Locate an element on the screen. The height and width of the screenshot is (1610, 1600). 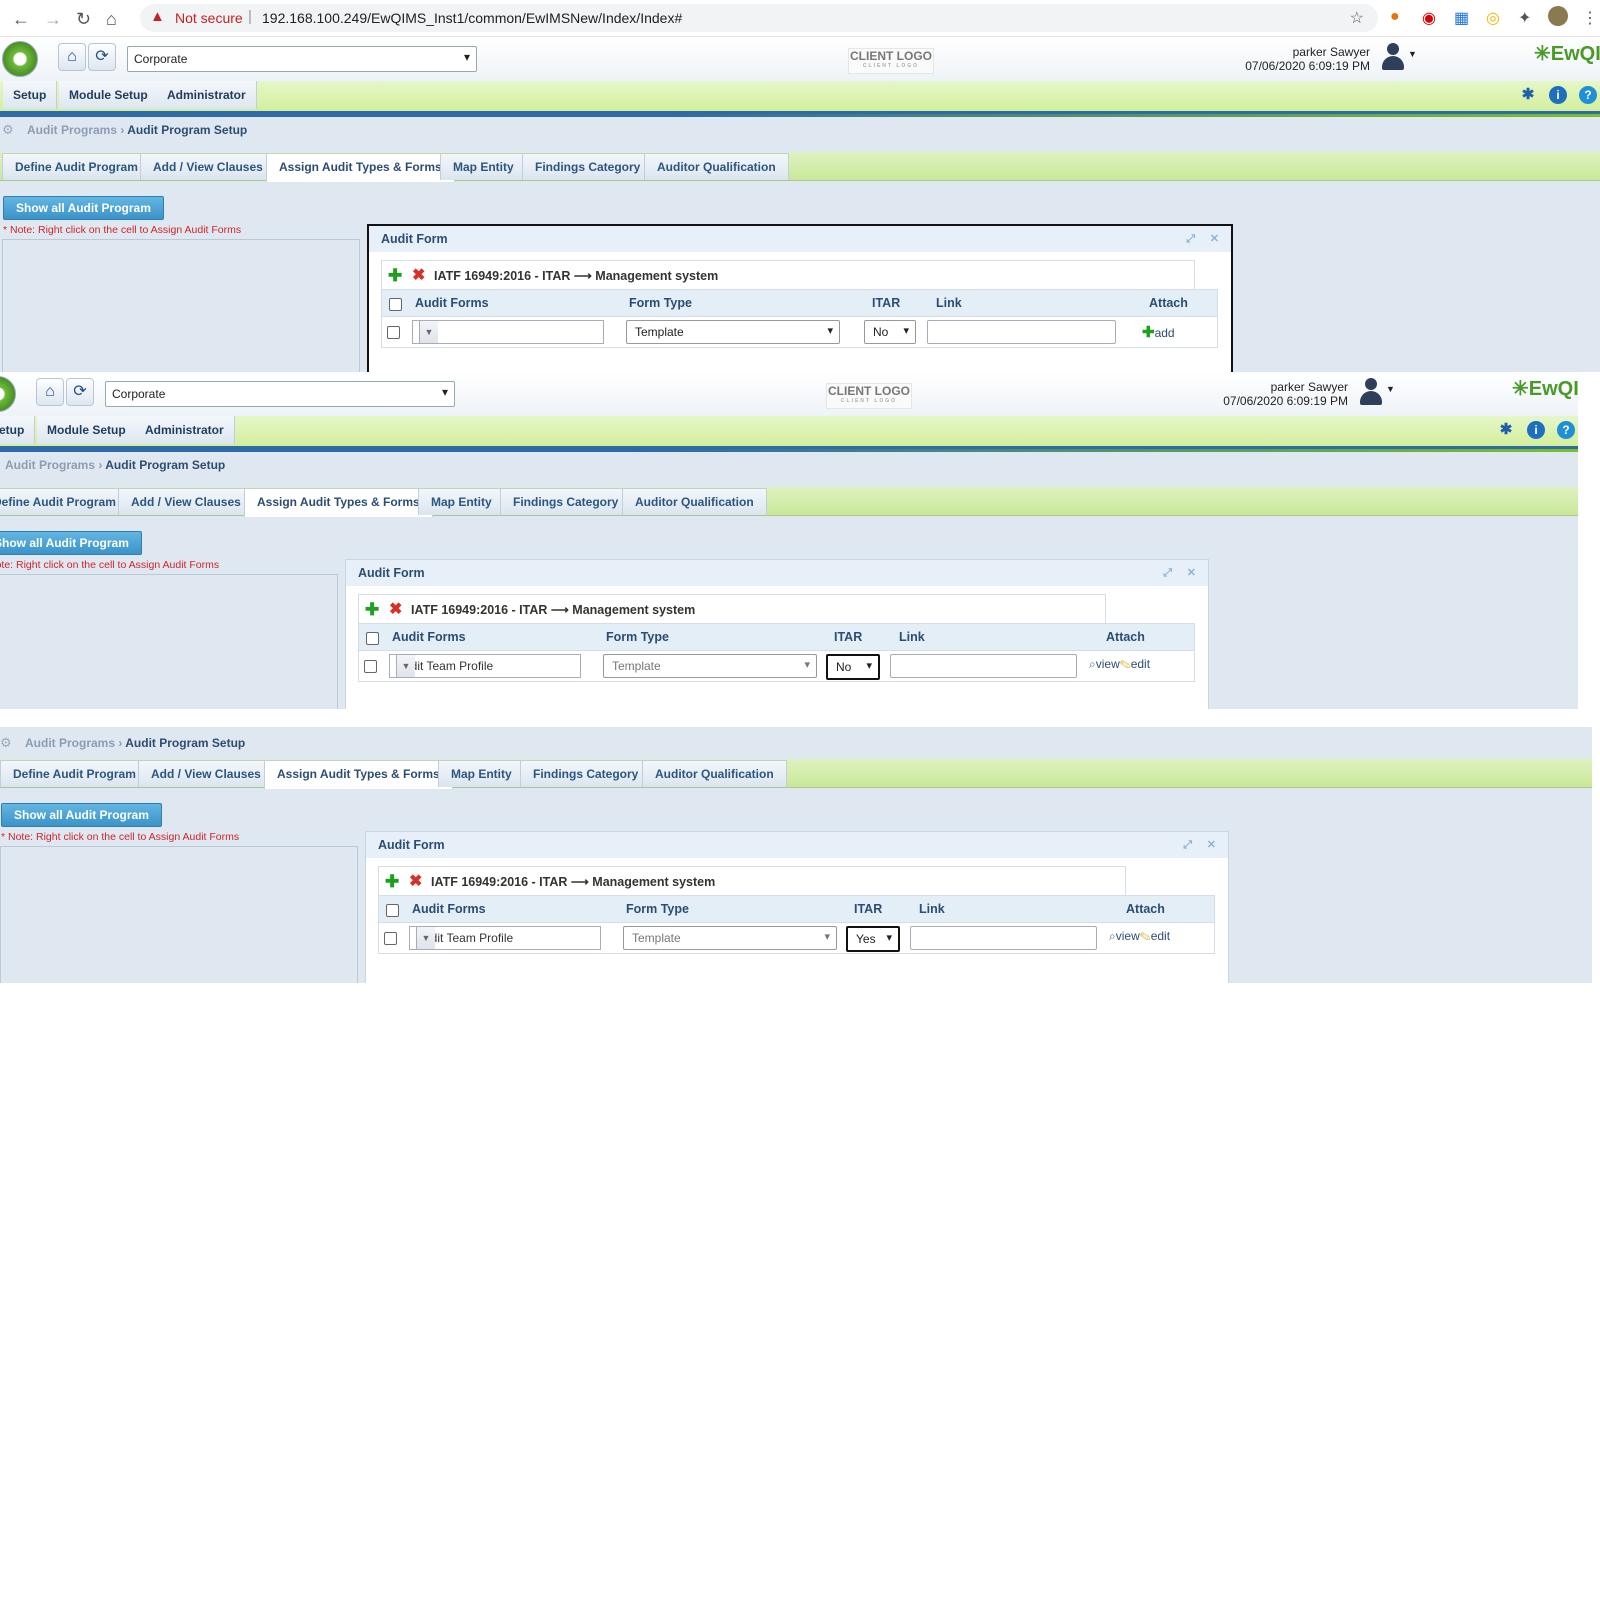
home-icon: ⌂ is located at coordinates (111, 19).